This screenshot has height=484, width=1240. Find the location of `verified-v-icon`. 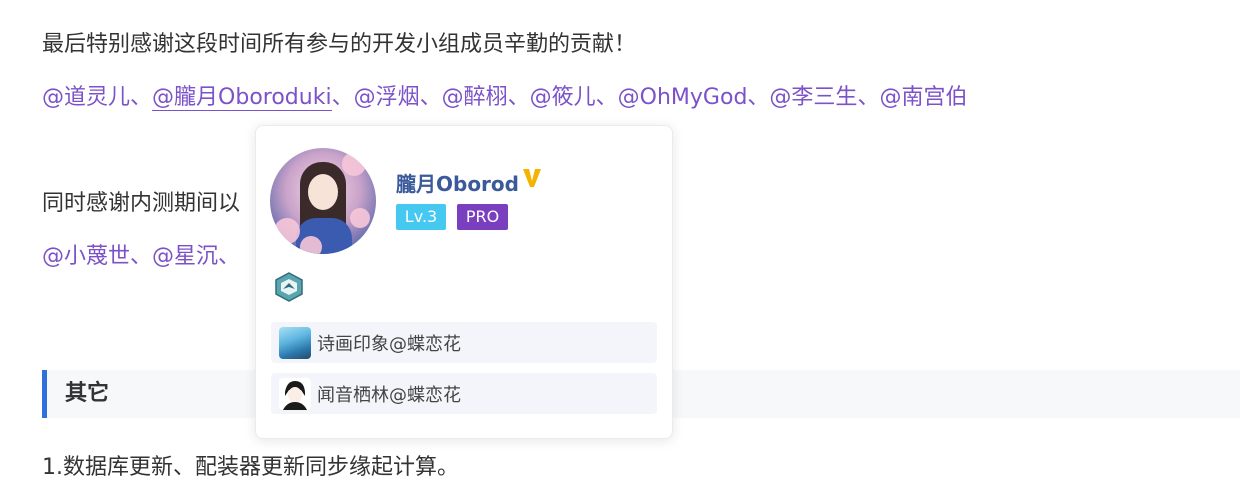

verified-v-icon is located at coordinates (532, 178).